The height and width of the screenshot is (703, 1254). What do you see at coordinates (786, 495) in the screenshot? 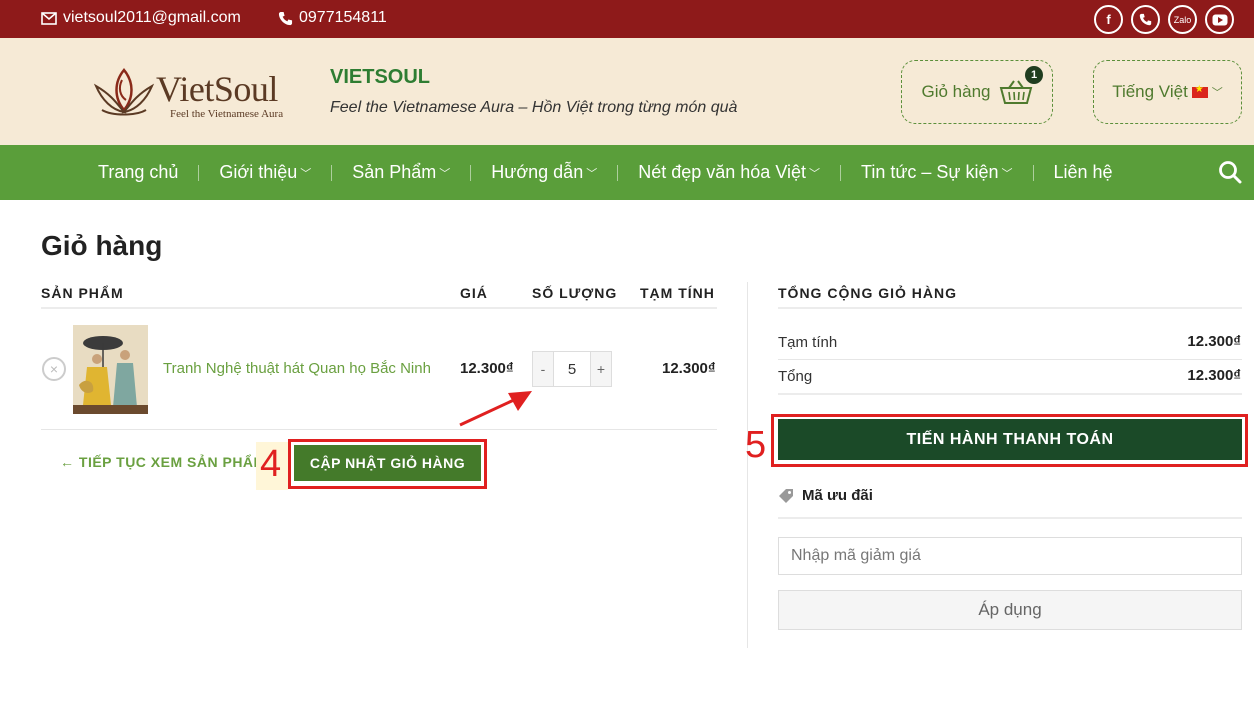
I see `tag-icon` at bounding box center [786, 495].